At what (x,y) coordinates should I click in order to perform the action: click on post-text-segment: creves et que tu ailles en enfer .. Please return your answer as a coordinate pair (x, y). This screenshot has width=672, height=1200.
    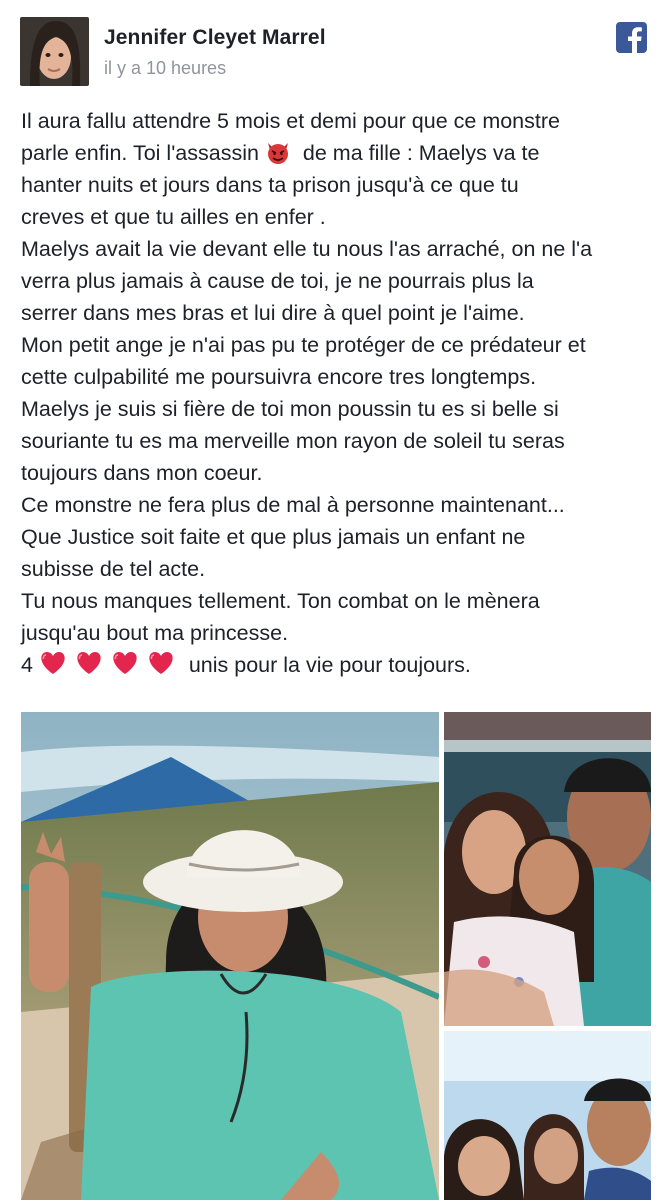
    Looking at the image, I should click on (173, 217).